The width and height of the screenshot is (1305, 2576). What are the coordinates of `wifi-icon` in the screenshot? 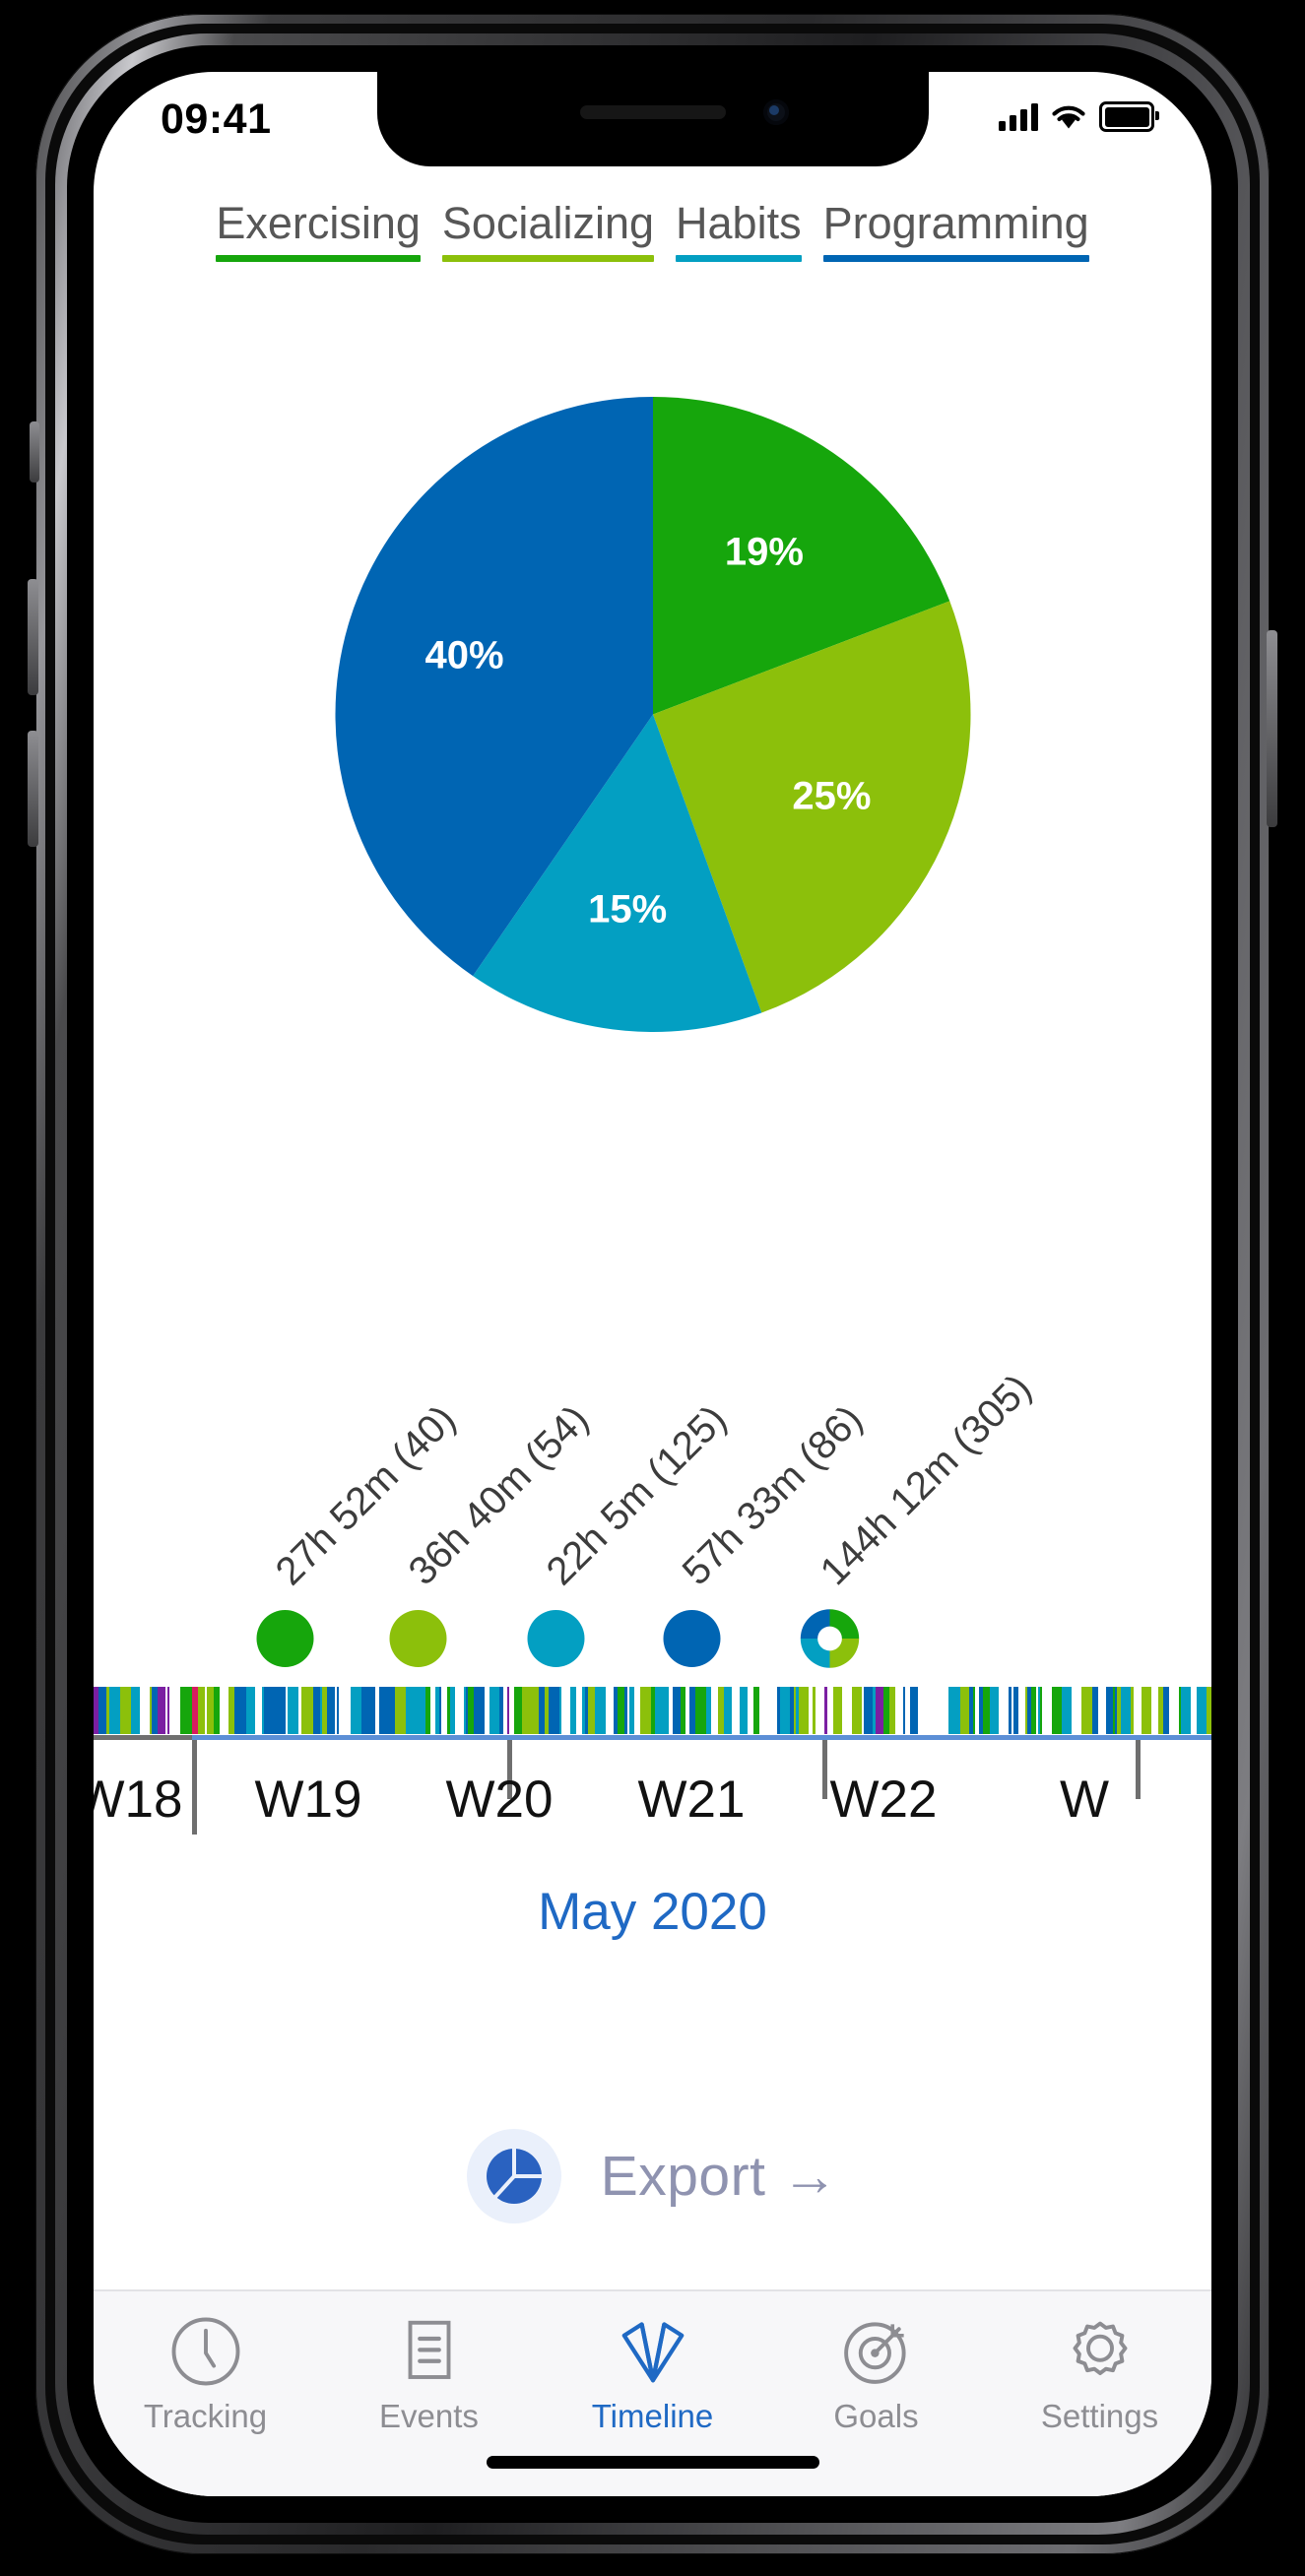 It's located at (1068, 116).